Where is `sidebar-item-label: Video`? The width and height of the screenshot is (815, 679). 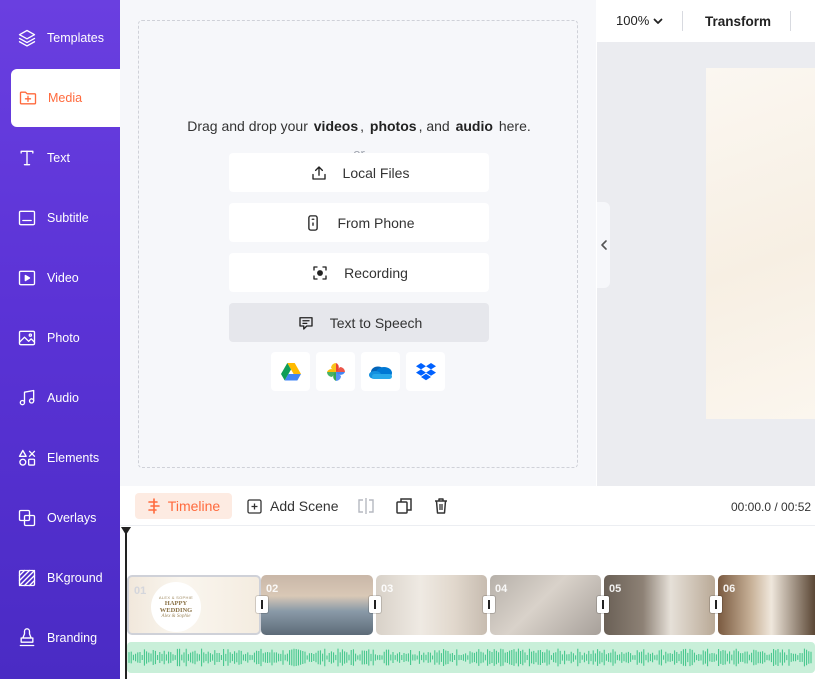
sidebar-item-label: Video is located at coordinates (63, 278).